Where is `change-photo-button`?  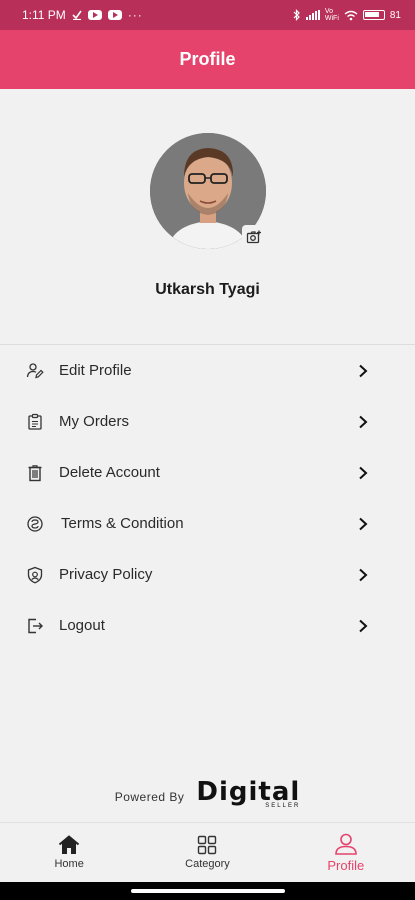 change-photo-button is located at coordinates (254, 237).